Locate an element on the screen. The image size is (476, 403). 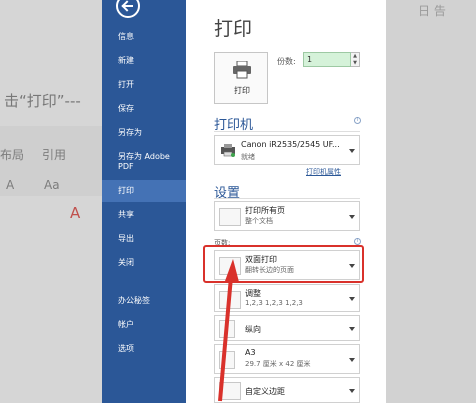
nav-item-export: 导出 is located at coordinates (144, 239).